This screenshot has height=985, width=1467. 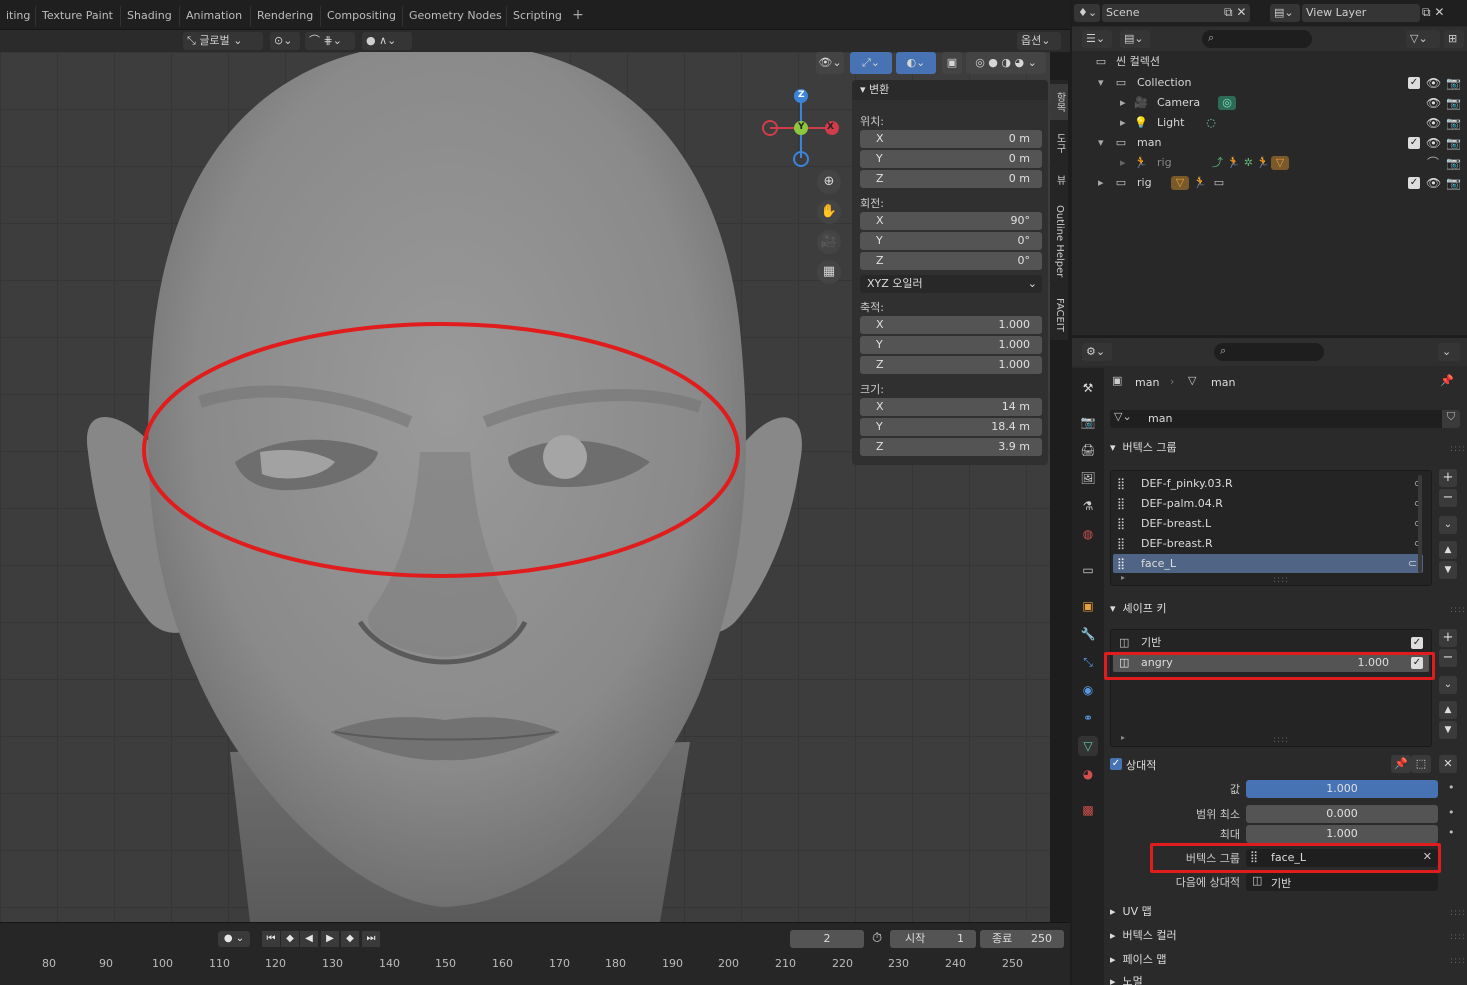 What do you see at coordinates (1088, 690) in the screenshot?
I see `physics-tab-icon: ◉` at bounding box center [1088, 690].